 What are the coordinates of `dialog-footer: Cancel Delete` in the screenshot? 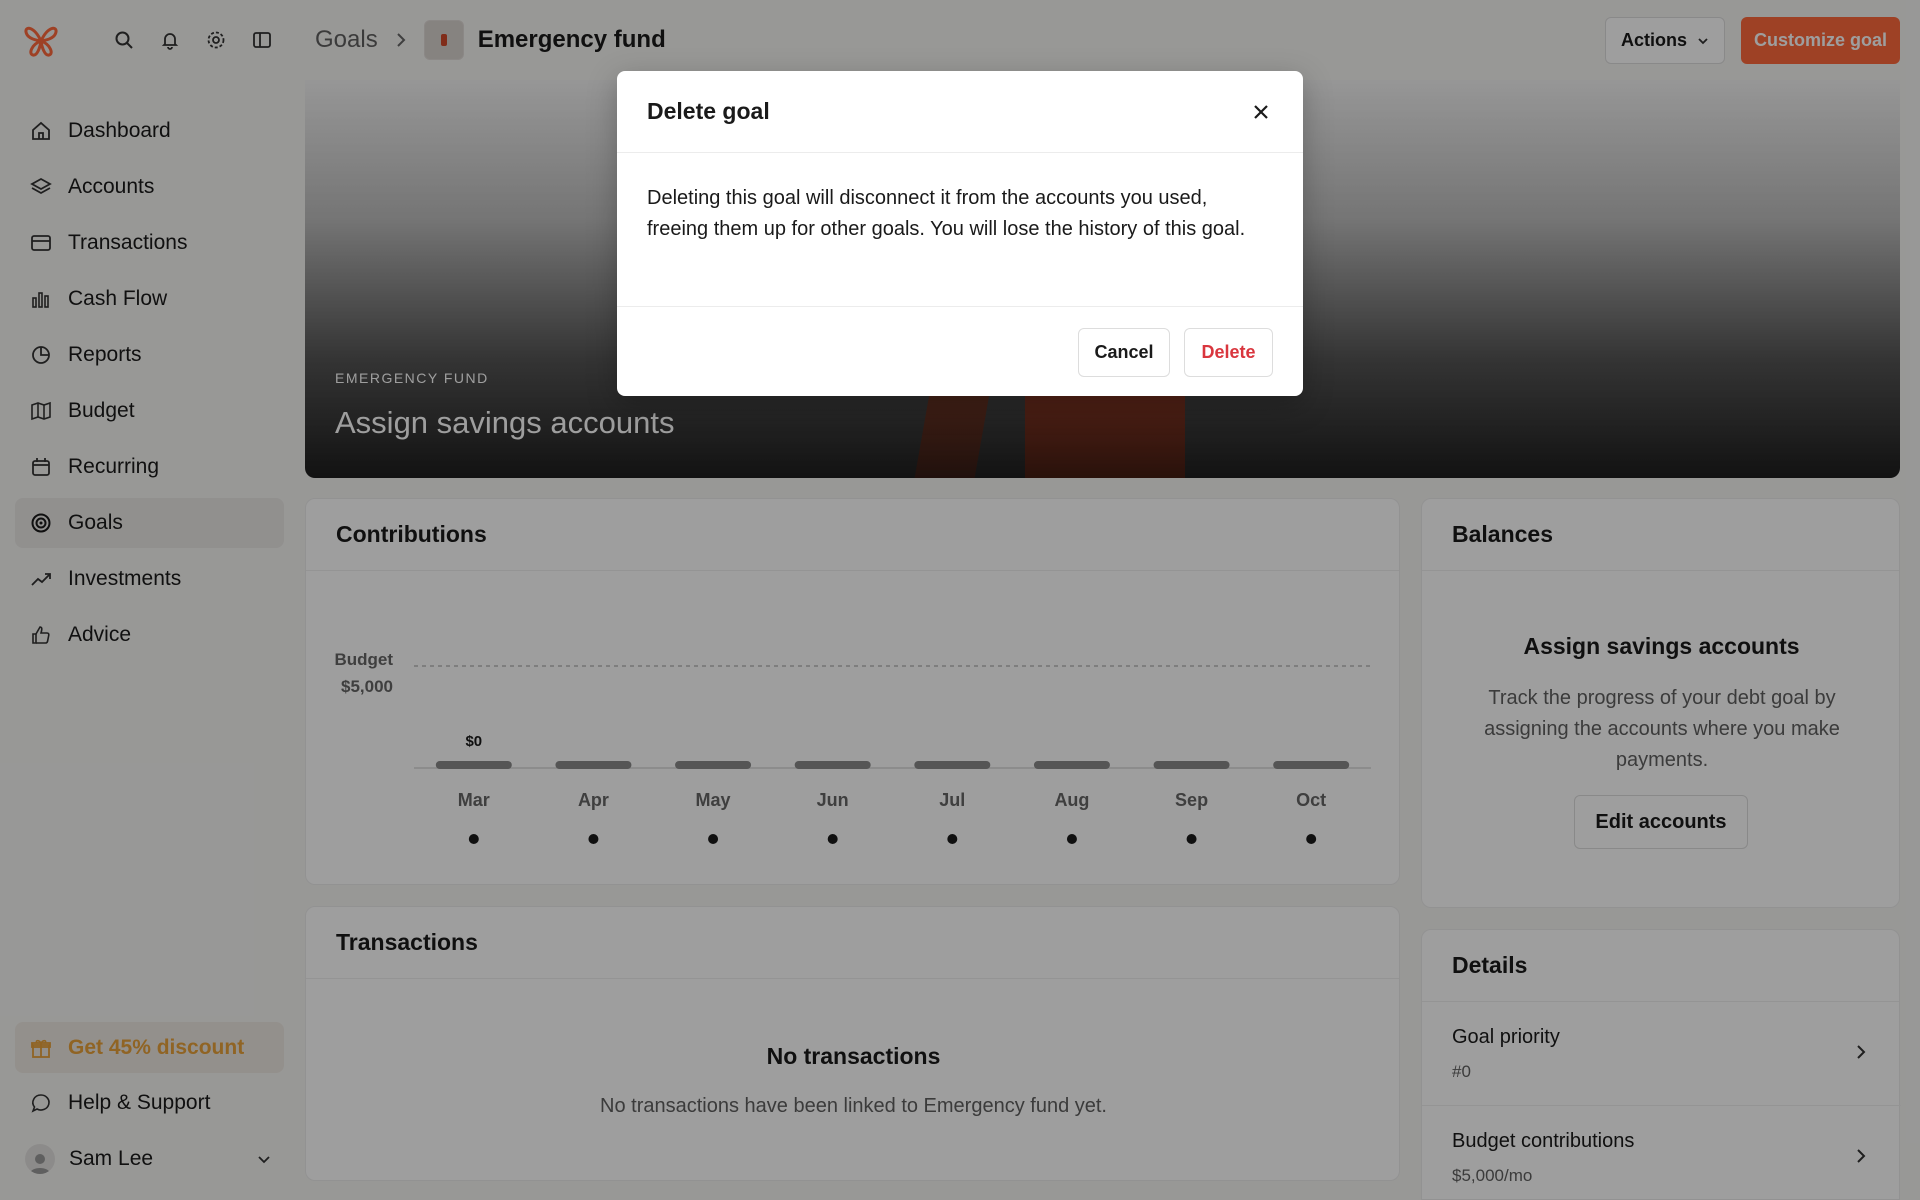 It's located at (960, 351).